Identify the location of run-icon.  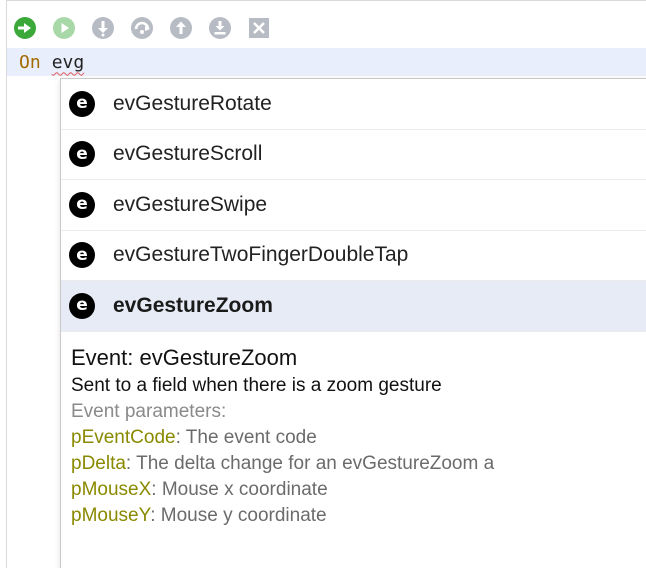
(25, 28).